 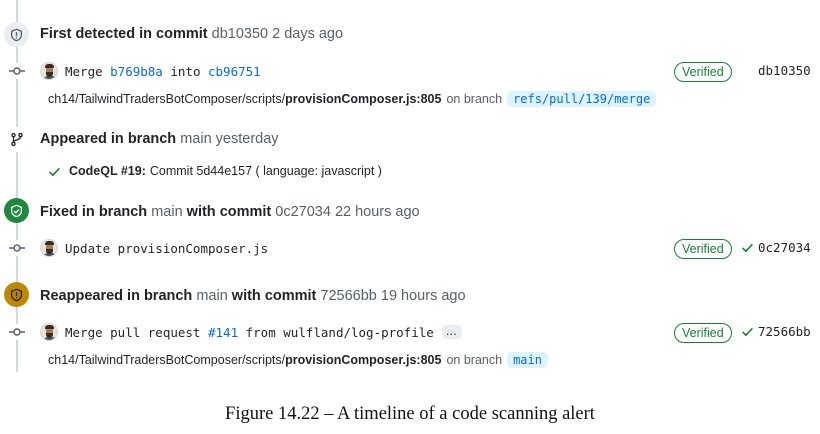 What do you see at coordinates (17, 186) in the screenshot?
I see `timeline-line` at bounding box center [17, 186].